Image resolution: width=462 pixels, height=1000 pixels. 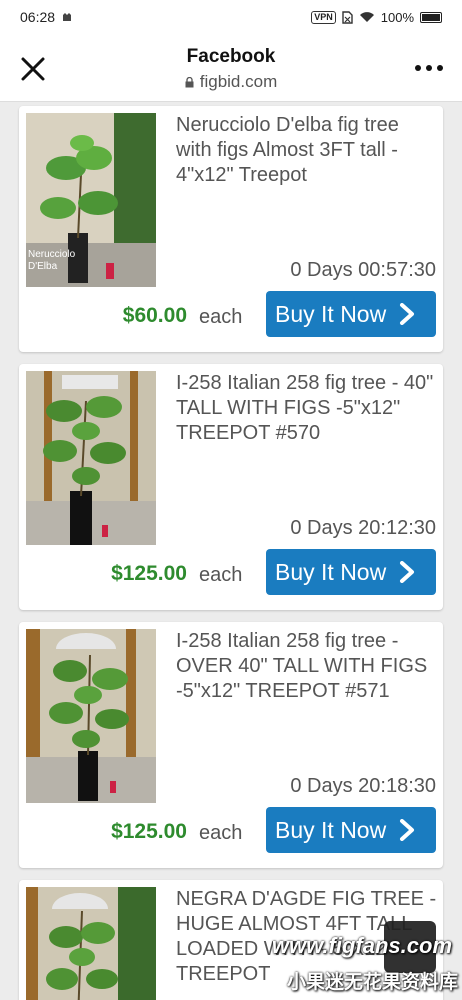 What do you see at coordinates (231, 17) in the screenshot?
I see `status-bar: 06:28 VPN 100%` at bounding box center [231, 17].